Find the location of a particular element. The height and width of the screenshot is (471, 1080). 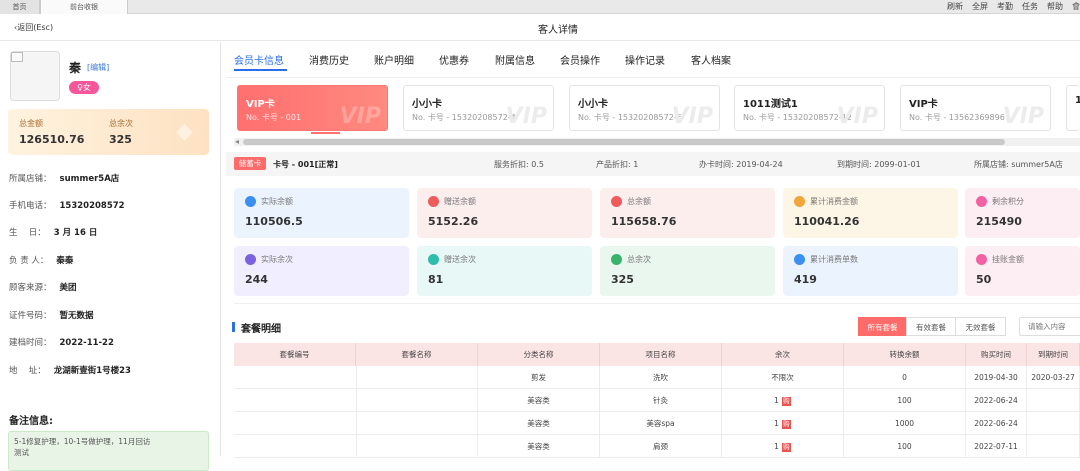

package-title: 套餐明细 is located at coordinates (261, 329).